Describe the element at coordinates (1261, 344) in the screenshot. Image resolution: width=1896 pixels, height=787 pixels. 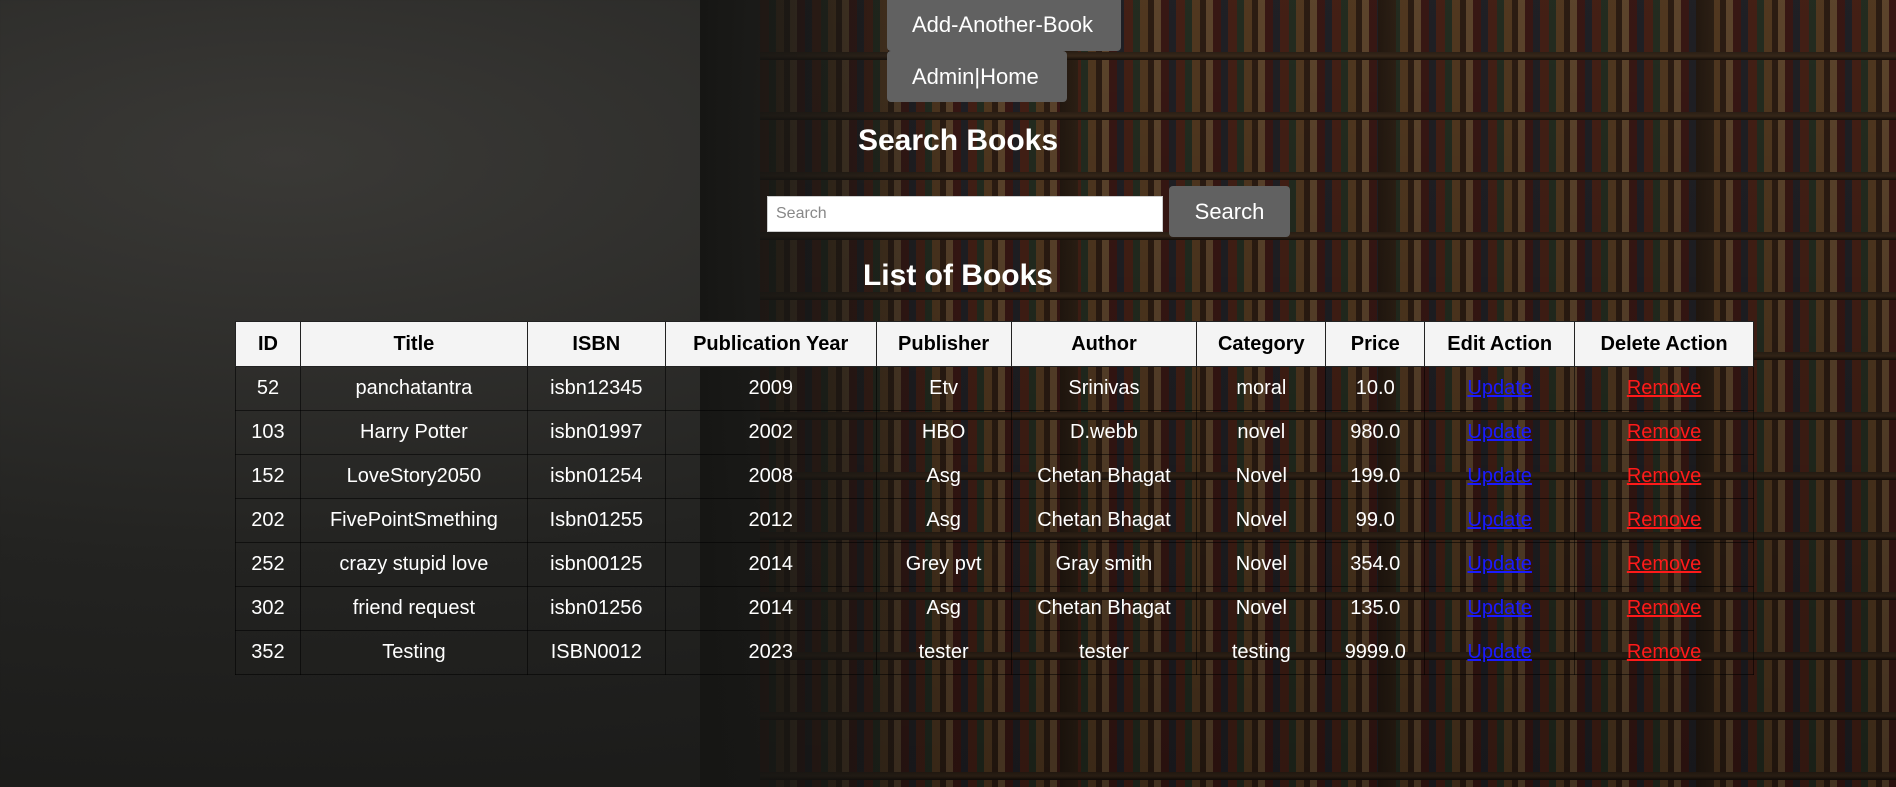
I see `column-header: Category` at that location.